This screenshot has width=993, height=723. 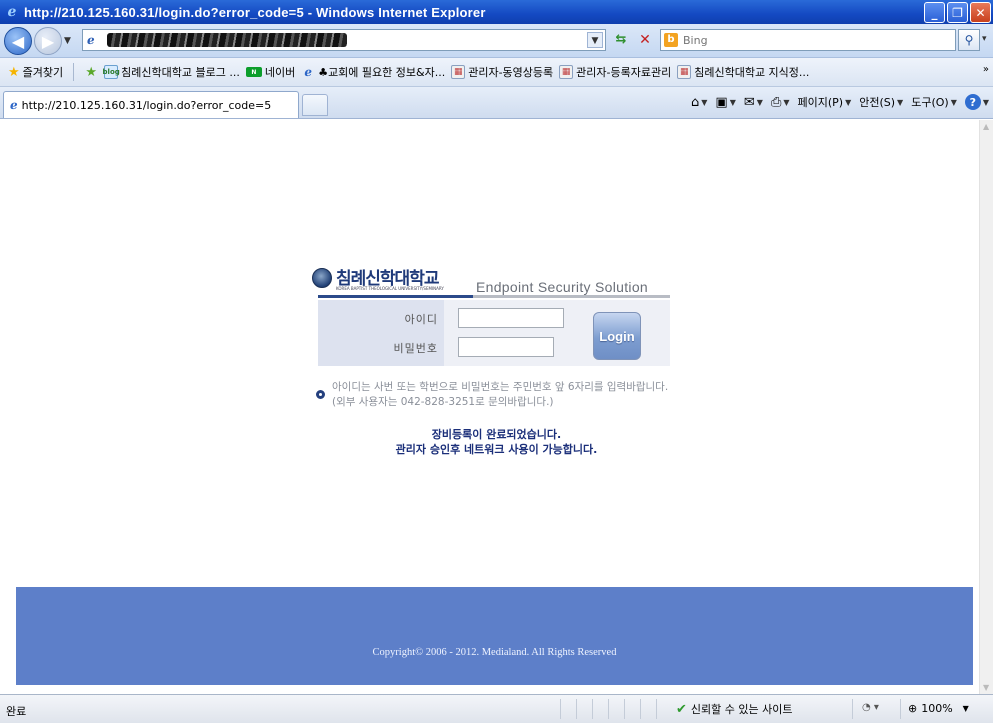 What do you see at coordinates (986, 69) in the screenshot?
I see `chevron-right-icon: »` at bounding box center [986, 69].